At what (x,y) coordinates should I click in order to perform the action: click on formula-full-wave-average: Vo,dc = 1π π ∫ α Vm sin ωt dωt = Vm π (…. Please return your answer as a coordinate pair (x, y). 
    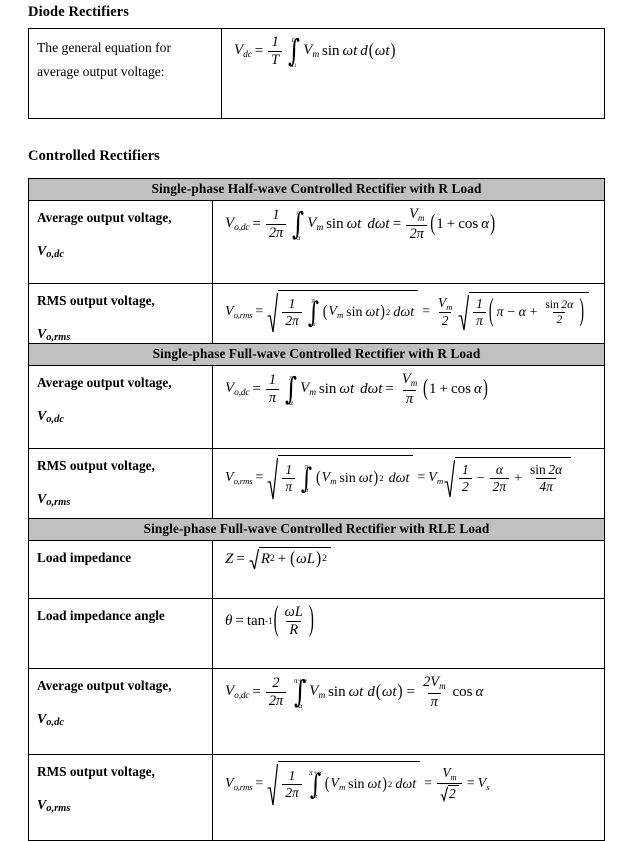
    Looking at the image, I should click on (356, 388).